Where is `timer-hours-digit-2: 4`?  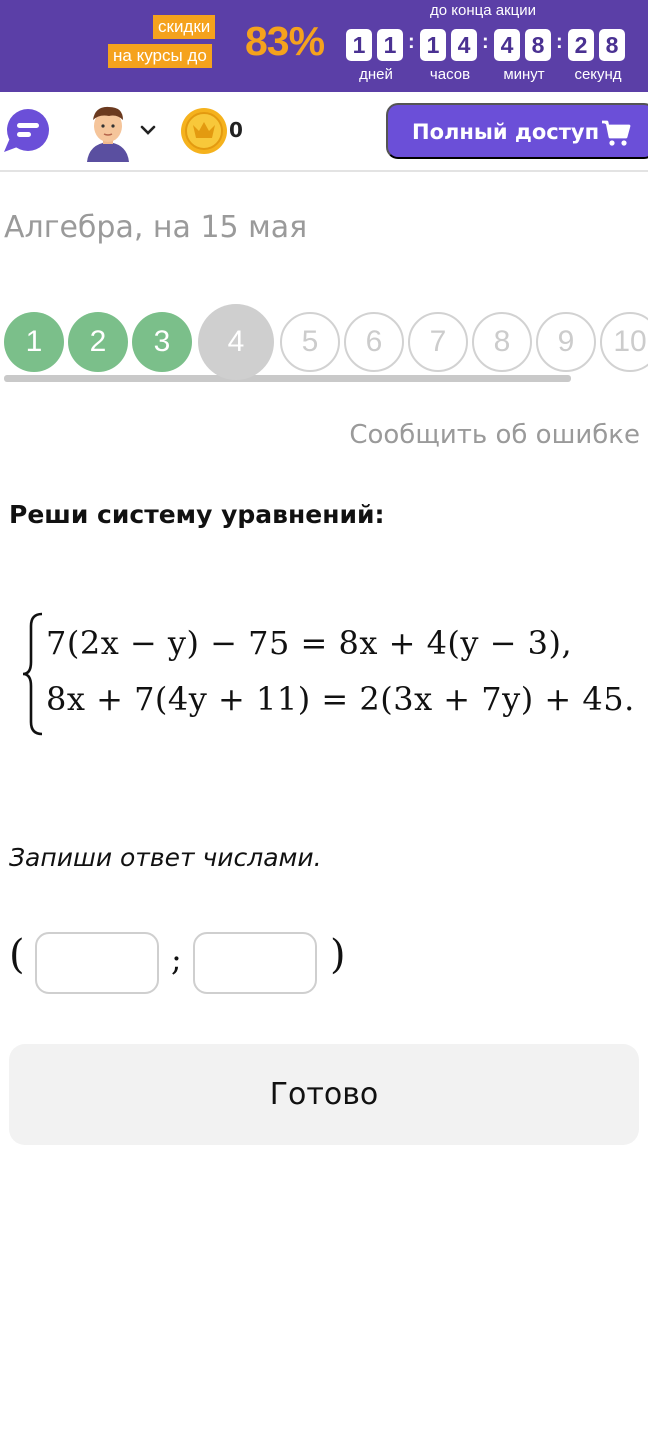 timer-hours-digit-2: 4 is located at coordinates (464, 45).